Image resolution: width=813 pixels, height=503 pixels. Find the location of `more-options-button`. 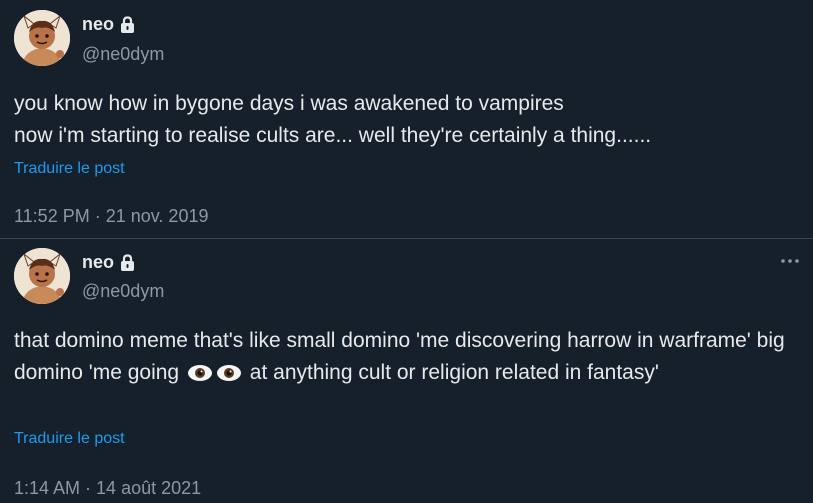

more-options-button is located at coordinates (790, 261).